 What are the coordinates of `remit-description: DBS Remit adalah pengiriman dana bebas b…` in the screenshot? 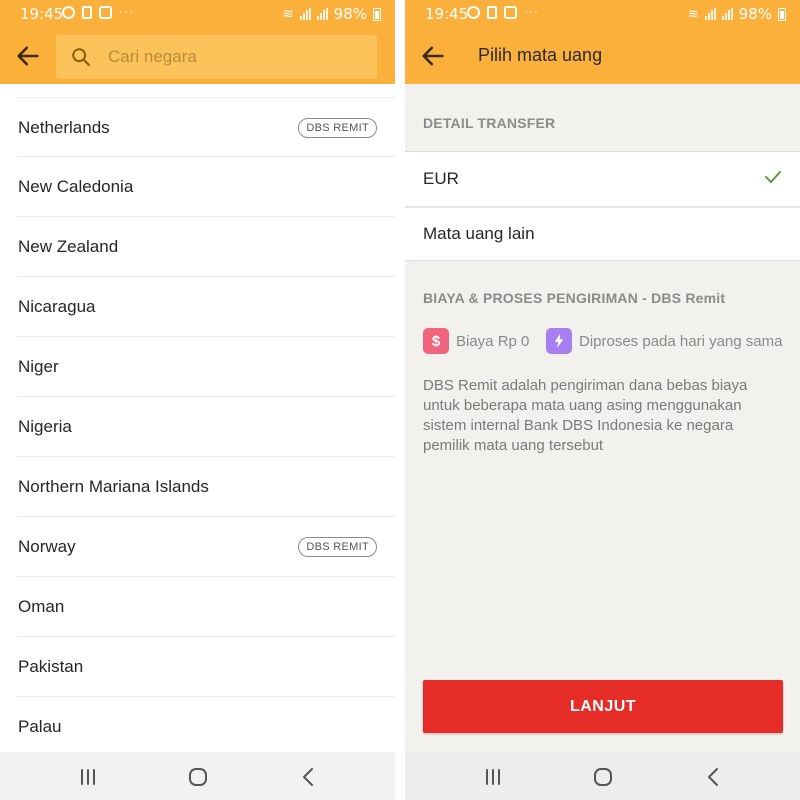 It's located at (585, 415).